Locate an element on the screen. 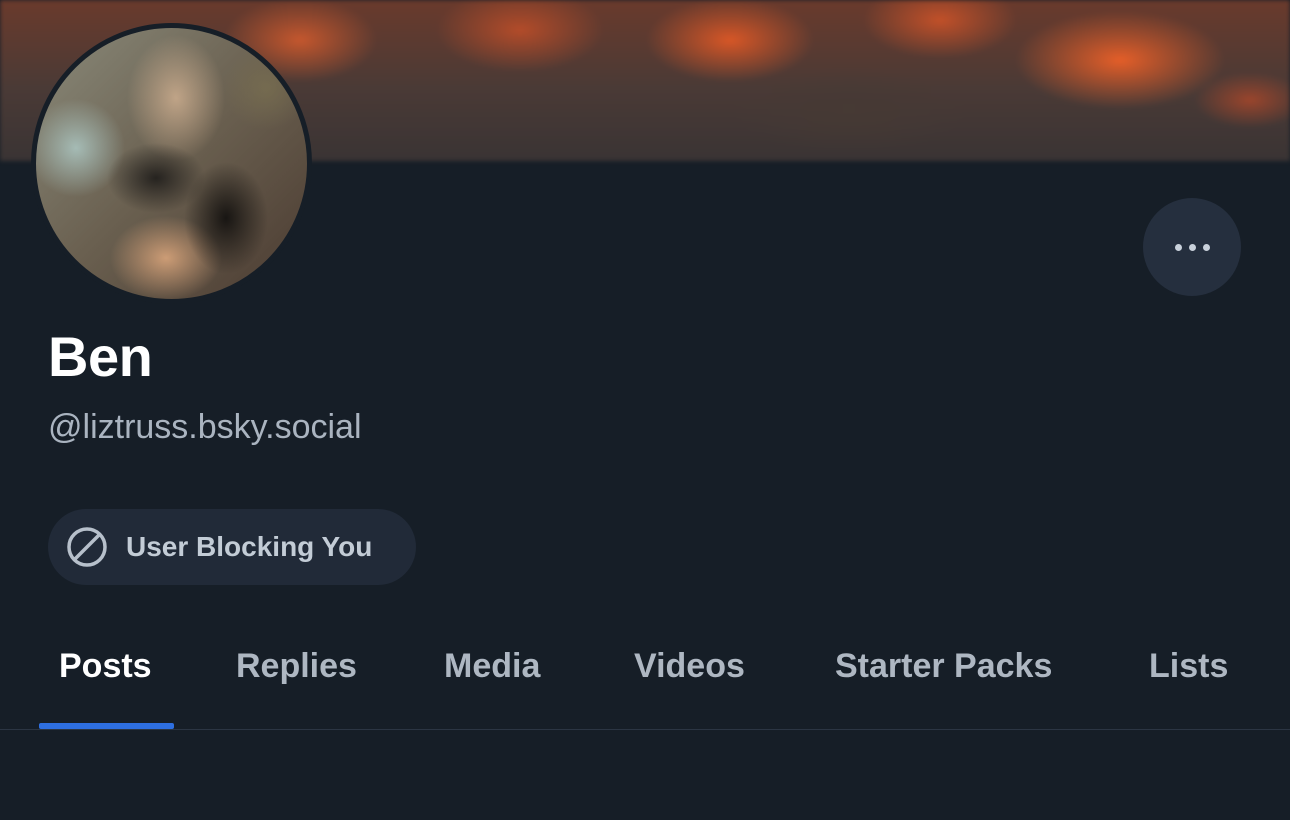  more-options-button is located at coordinates (1192, 247).